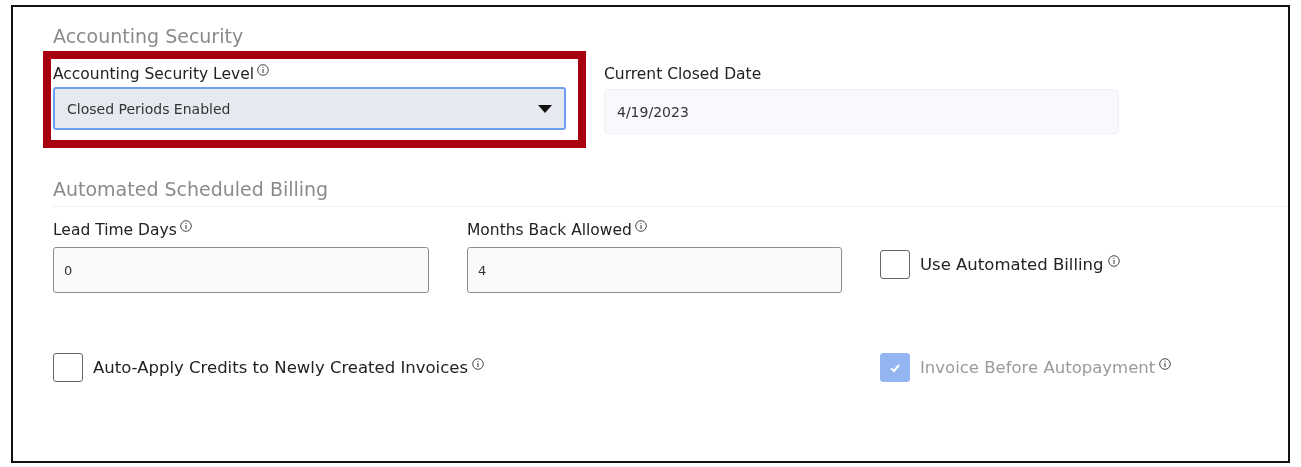 The width and height of the screenshot is (1301, 467). What do you see at coordinates (861, 111) in the screenshot?
I see `closed-date-field: 4/19/2023` at bounding box center [861, 111].